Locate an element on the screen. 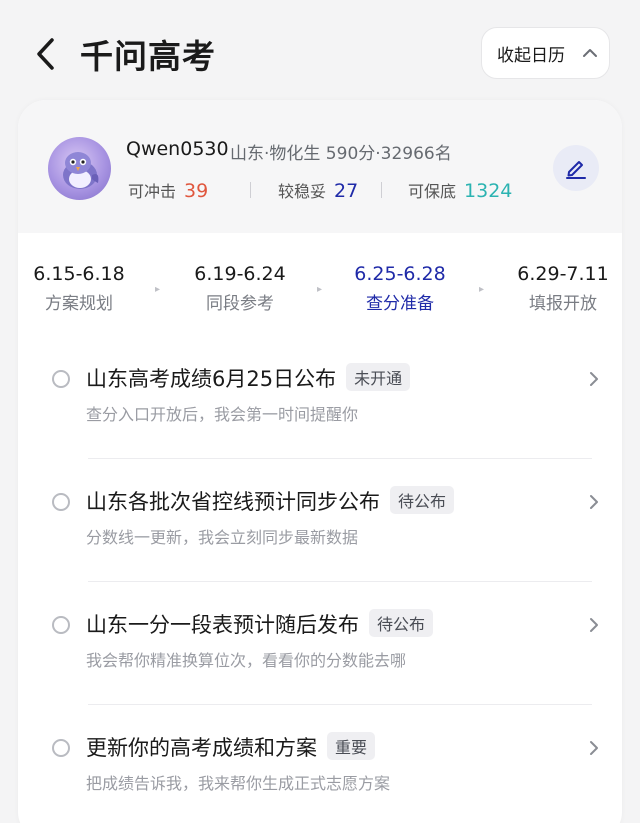  stat-reach-value: 39 is located at coordinates (196, 191).